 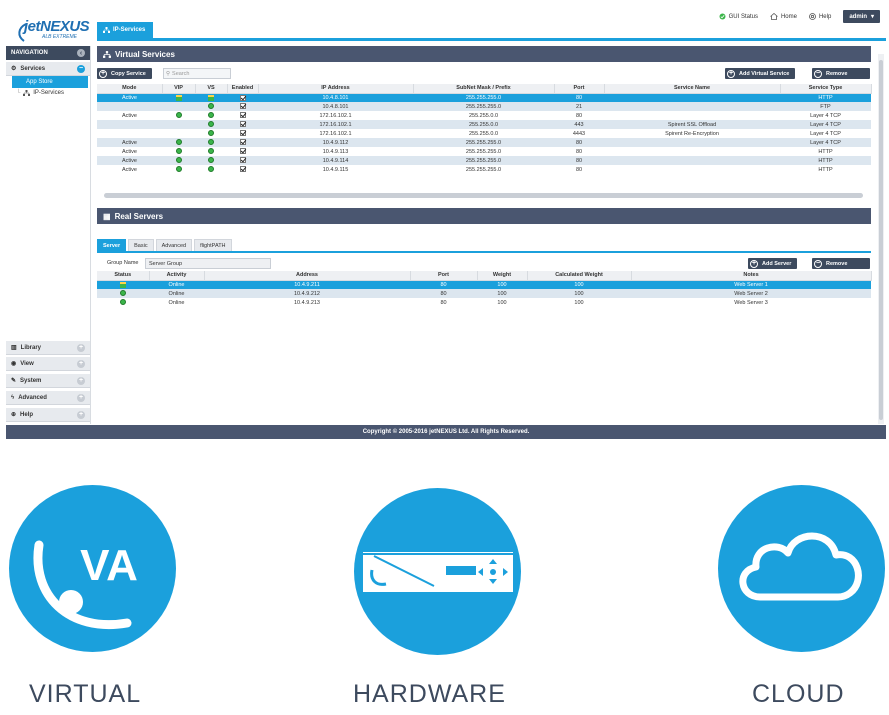 I want to click on table-row: Active 10.4.9.114 255.255.255.0 80 HTTP, so click(x=484, y=160).